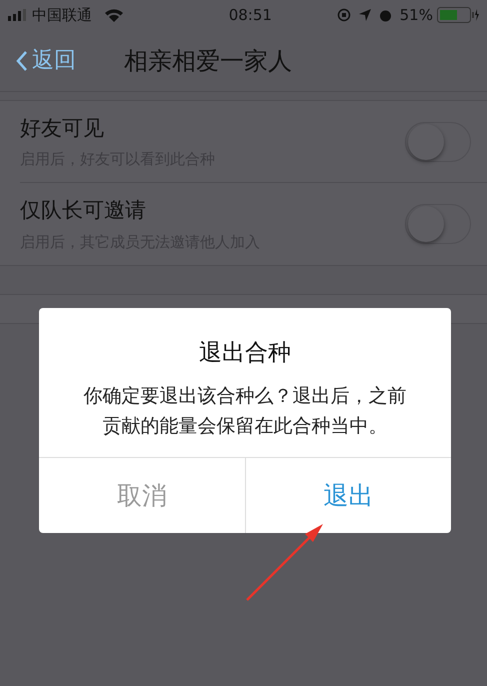  What do you see at coordinates (250, 15) in the screenshot?
I see `clock-time: 08:51` at bounding box center [250, 15].